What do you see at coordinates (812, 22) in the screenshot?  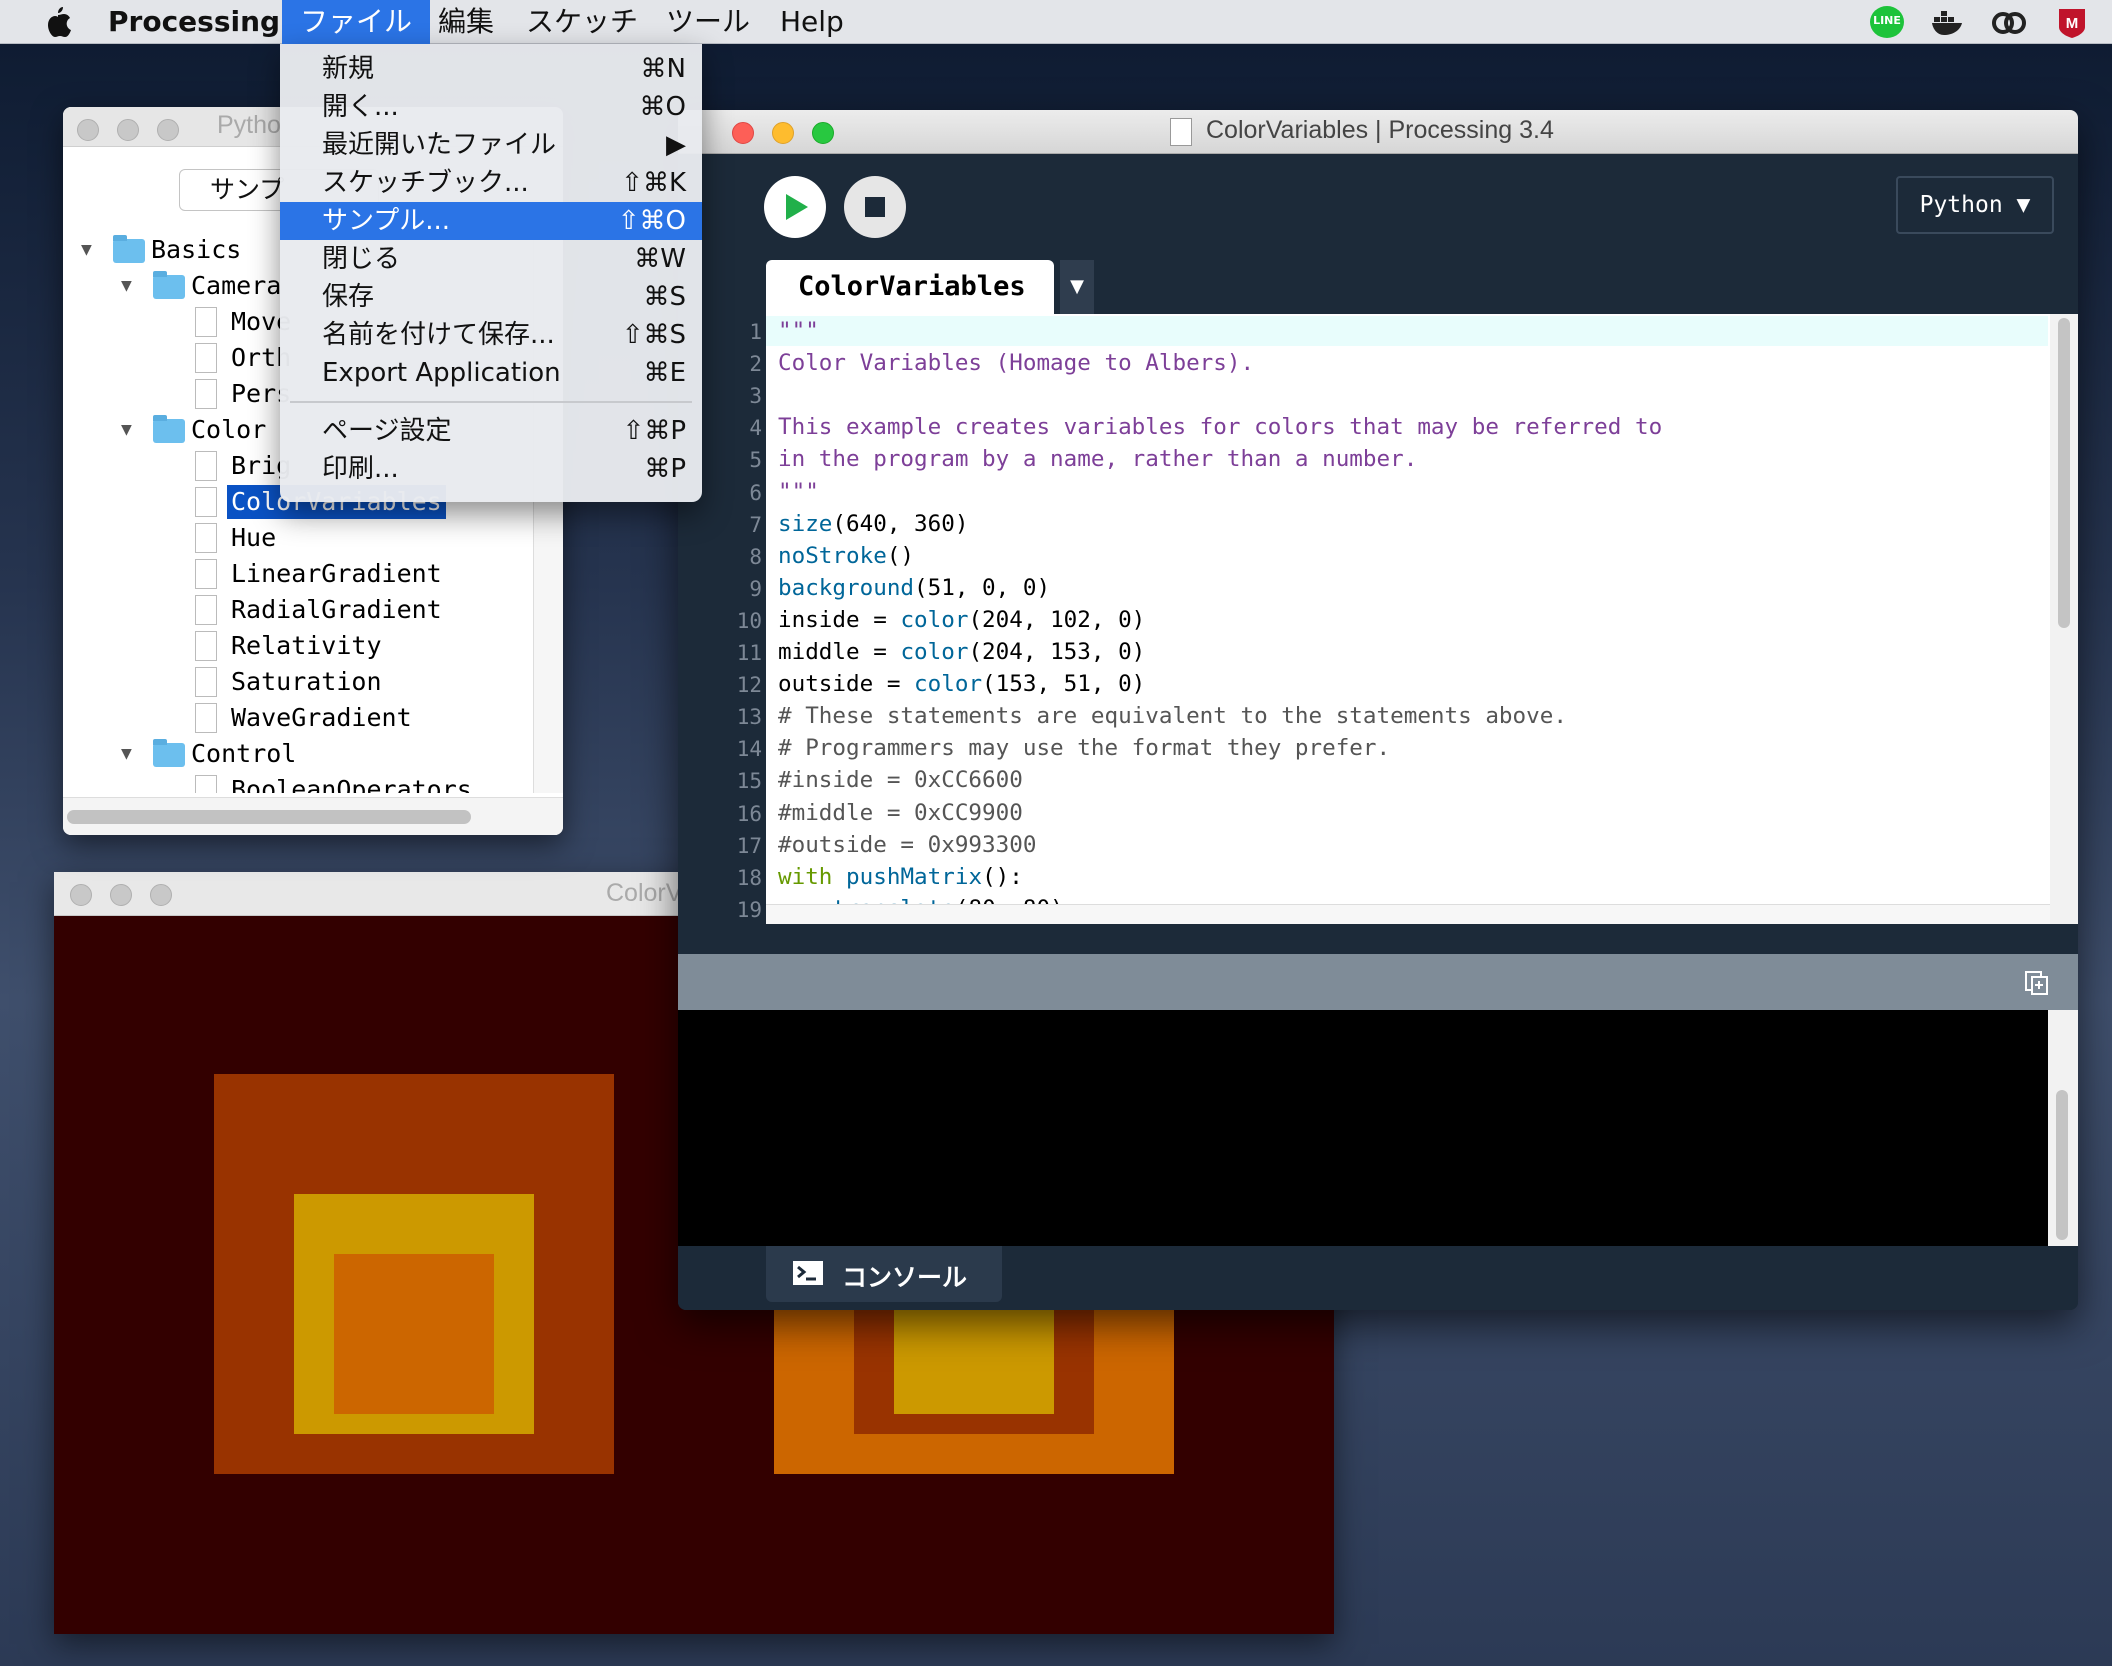 I see `menu-help: Help` at bounding box center [812, 22].